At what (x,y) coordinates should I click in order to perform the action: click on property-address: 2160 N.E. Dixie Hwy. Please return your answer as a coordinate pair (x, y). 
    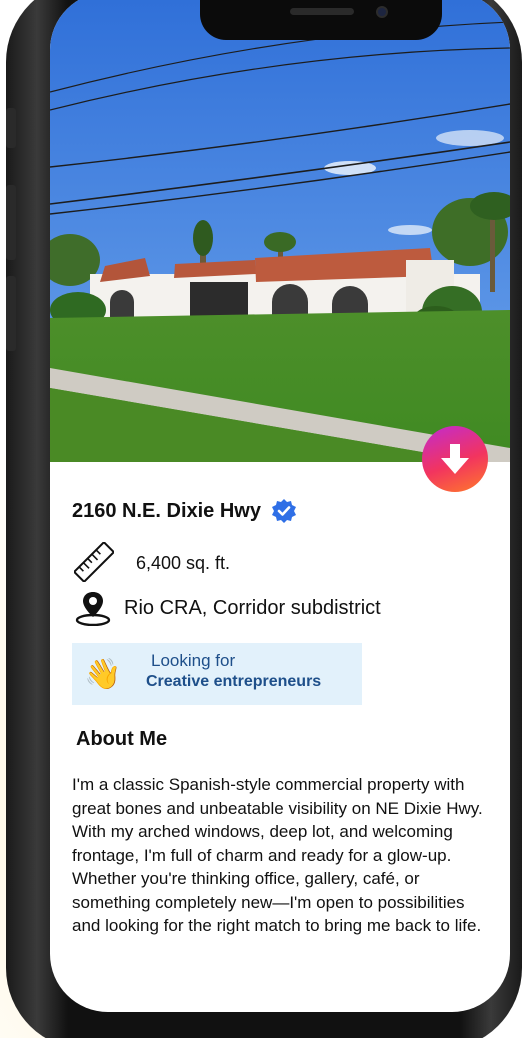
    Looking at the image, I should click on (166, 510).